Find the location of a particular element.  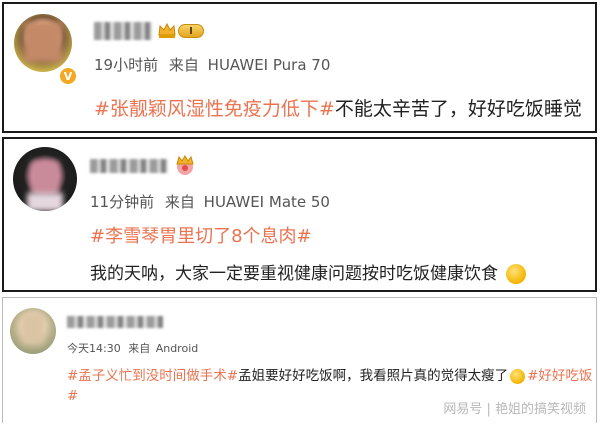

post-meta: 19小时前 来自 HUAWEI Pura 70 is located at coordinates (212, 64).